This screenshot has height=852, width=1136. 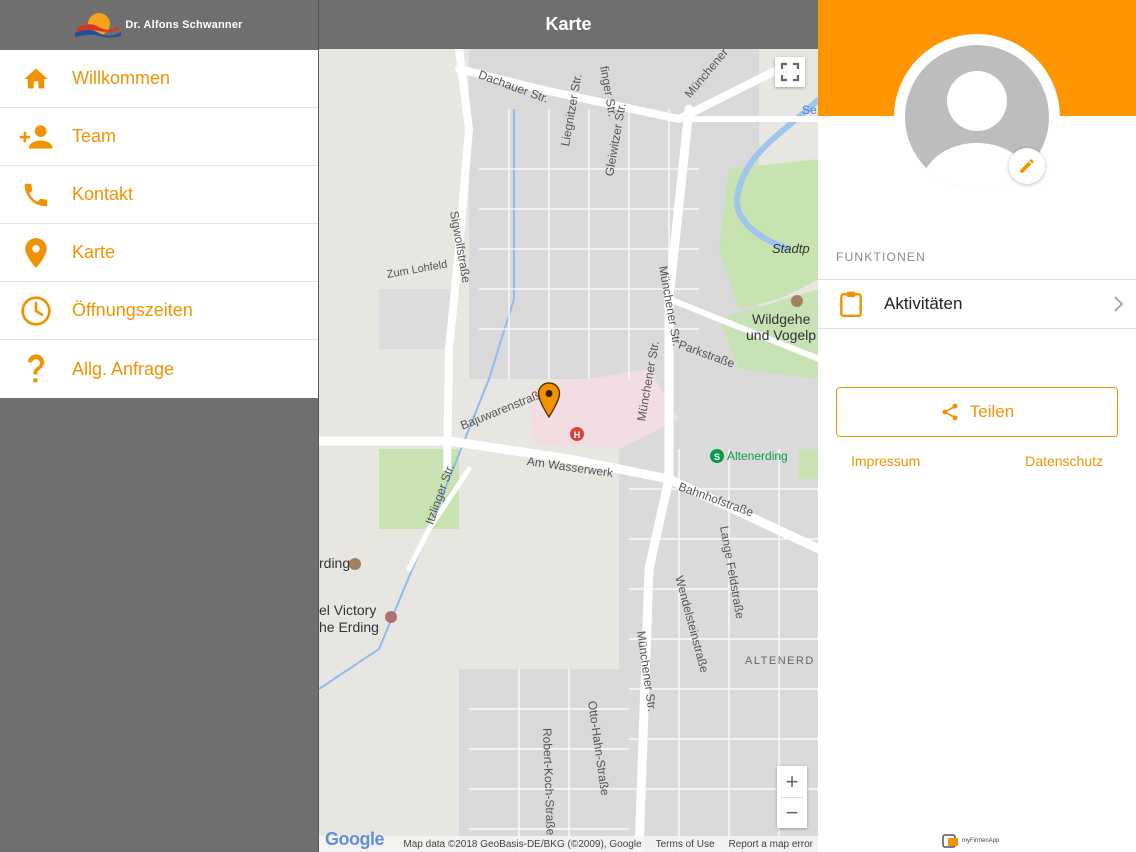 What do you see at coordinates (36, 137) in the screenshot?
I see `add-person-icon` at bounding box center [36, 137].